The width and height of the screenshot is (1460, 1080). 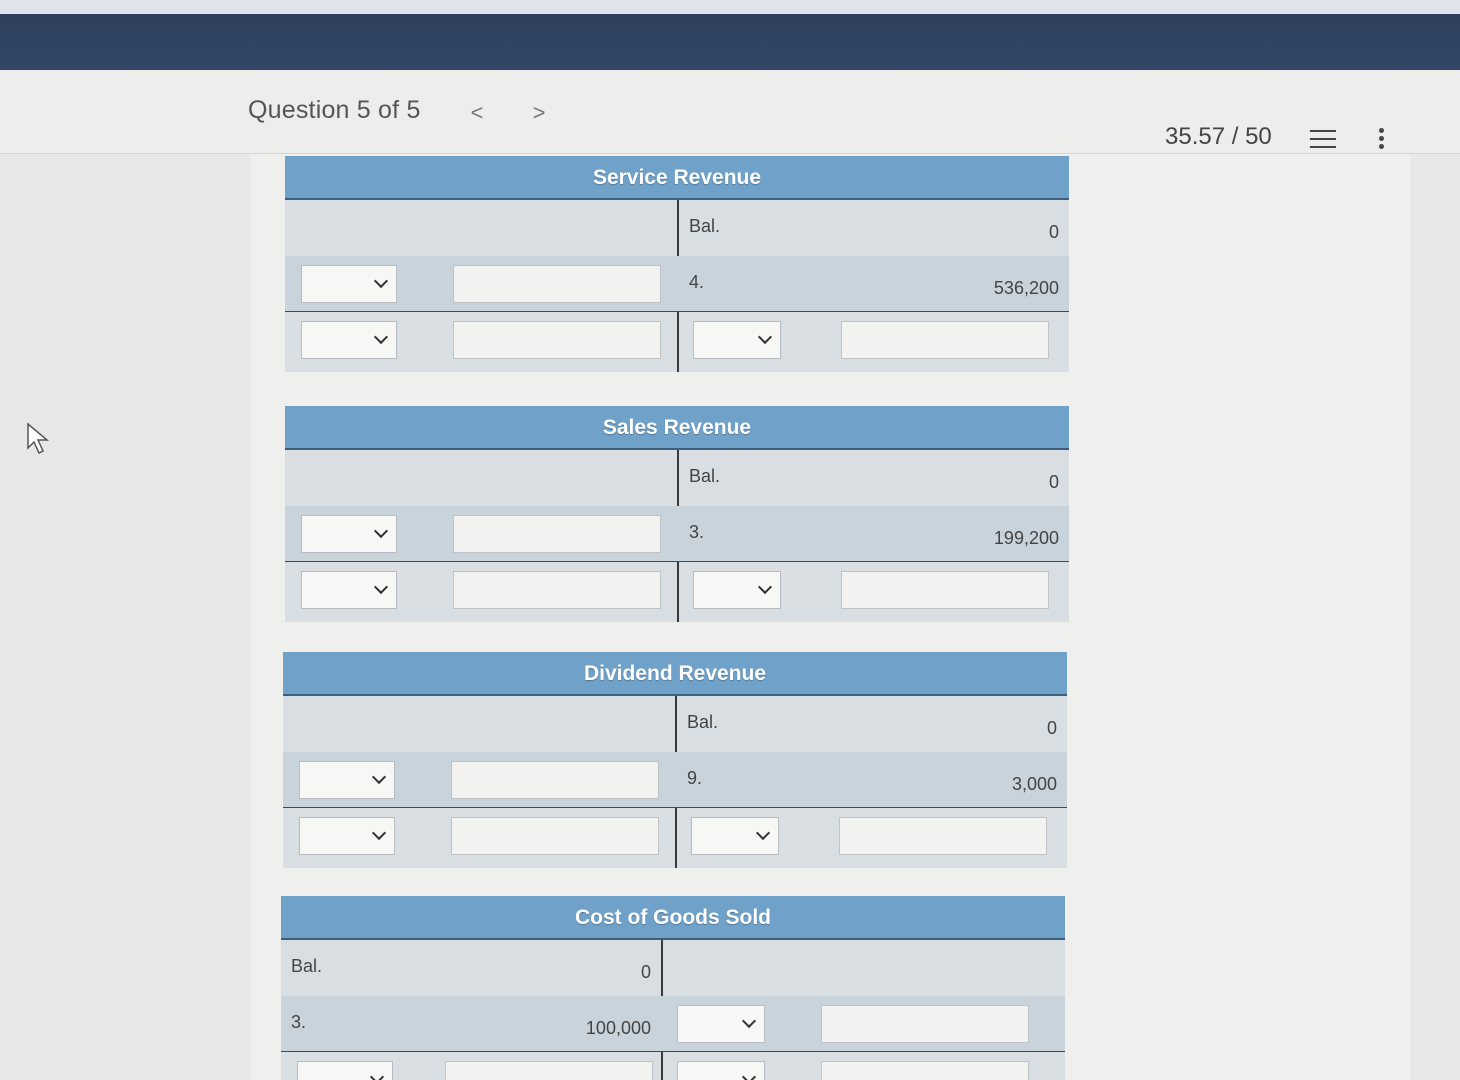 I want to click on debit-amount: 0, so click(x=645, y=972).